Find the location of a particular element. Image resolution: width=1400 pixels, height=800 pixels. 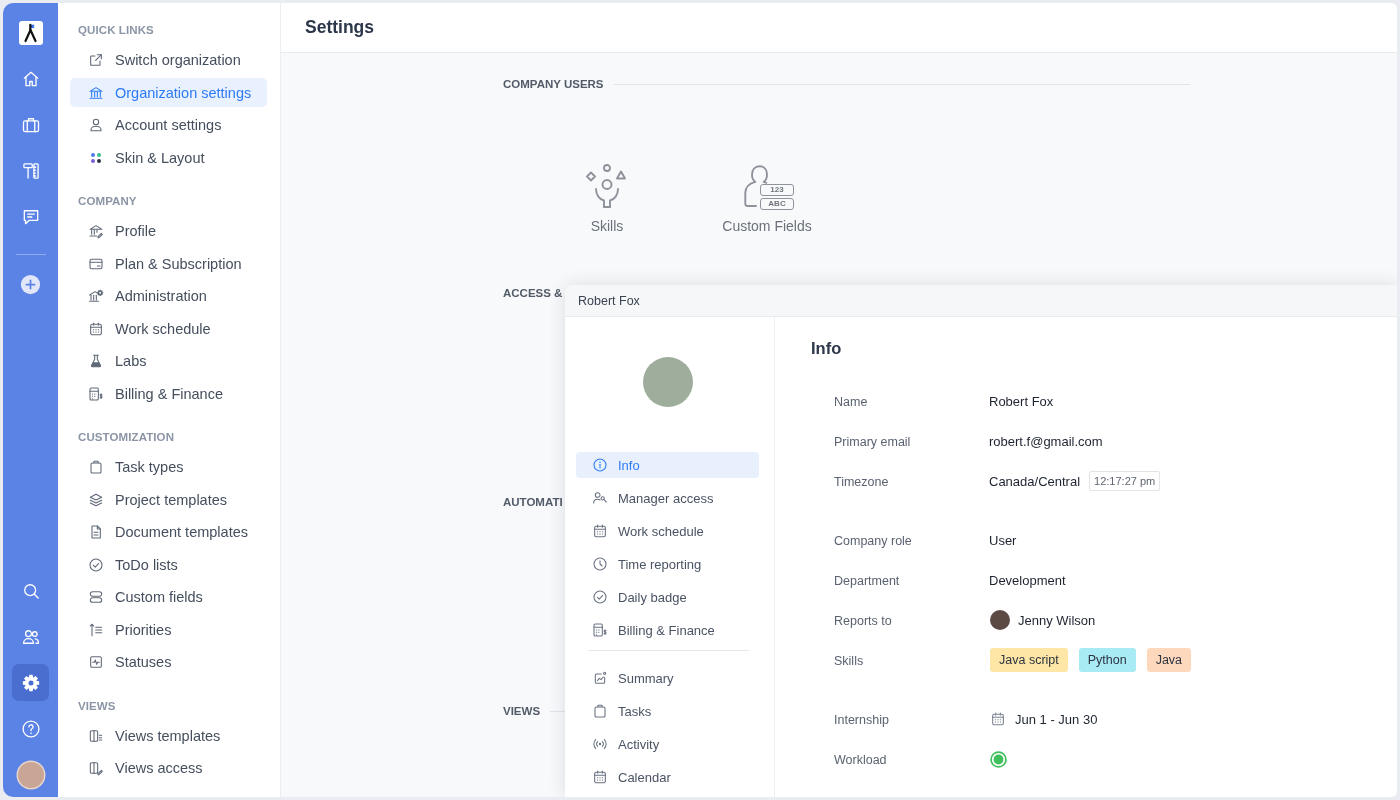

user-icon is located at coordinates (96, 125).